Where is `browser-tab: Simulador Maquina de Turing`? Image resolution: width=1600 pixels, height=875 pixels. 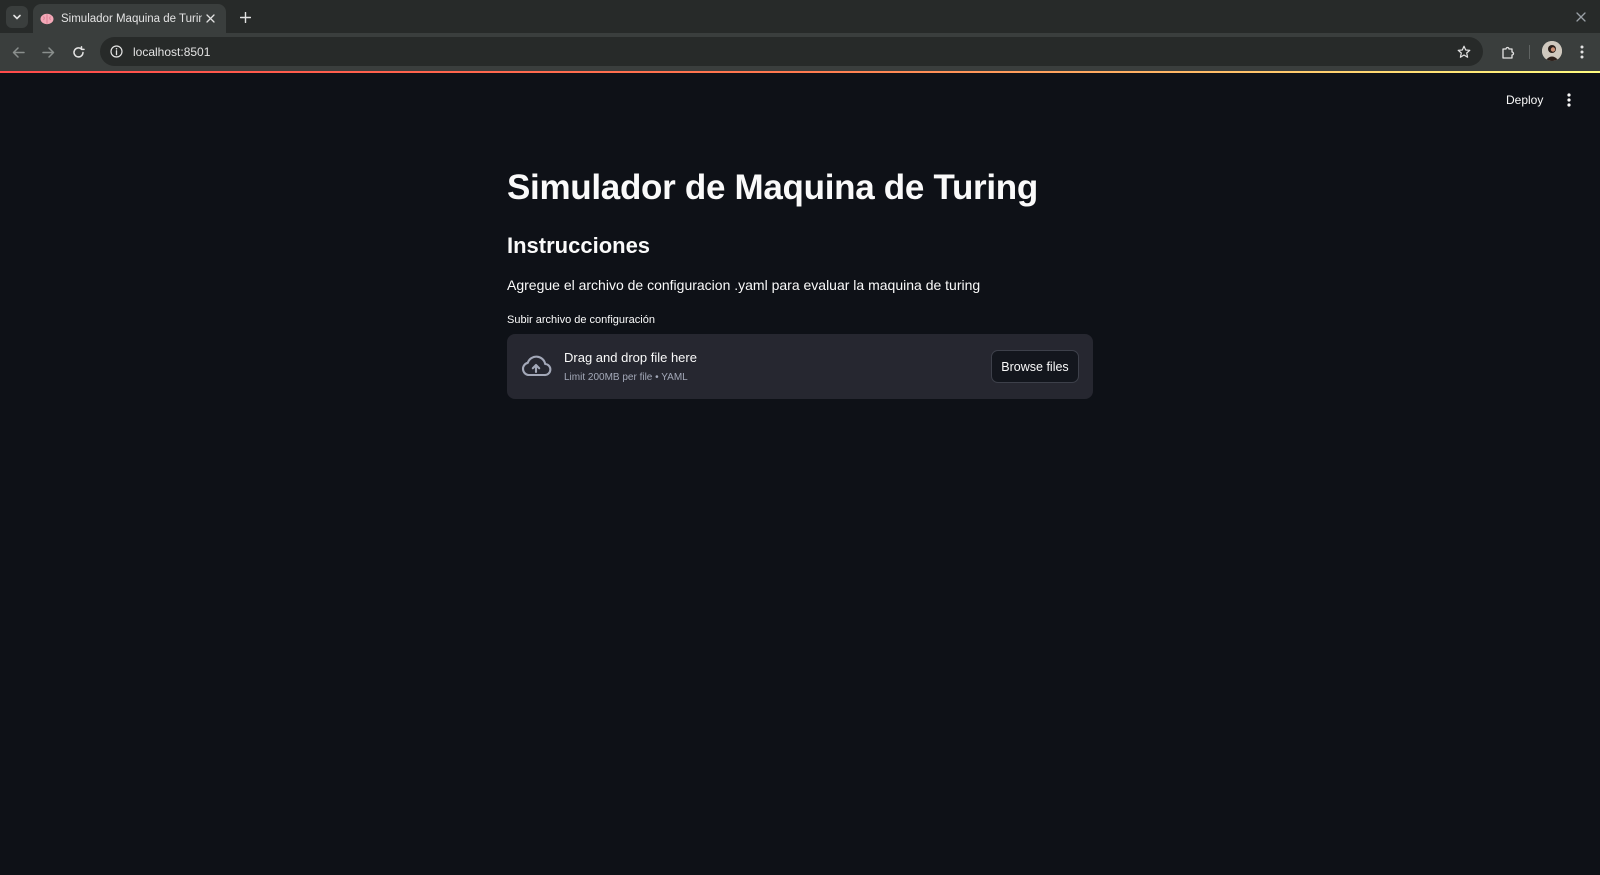 browser-tab: Simulador Maquina de Turing is located at coordinates (129, 18).